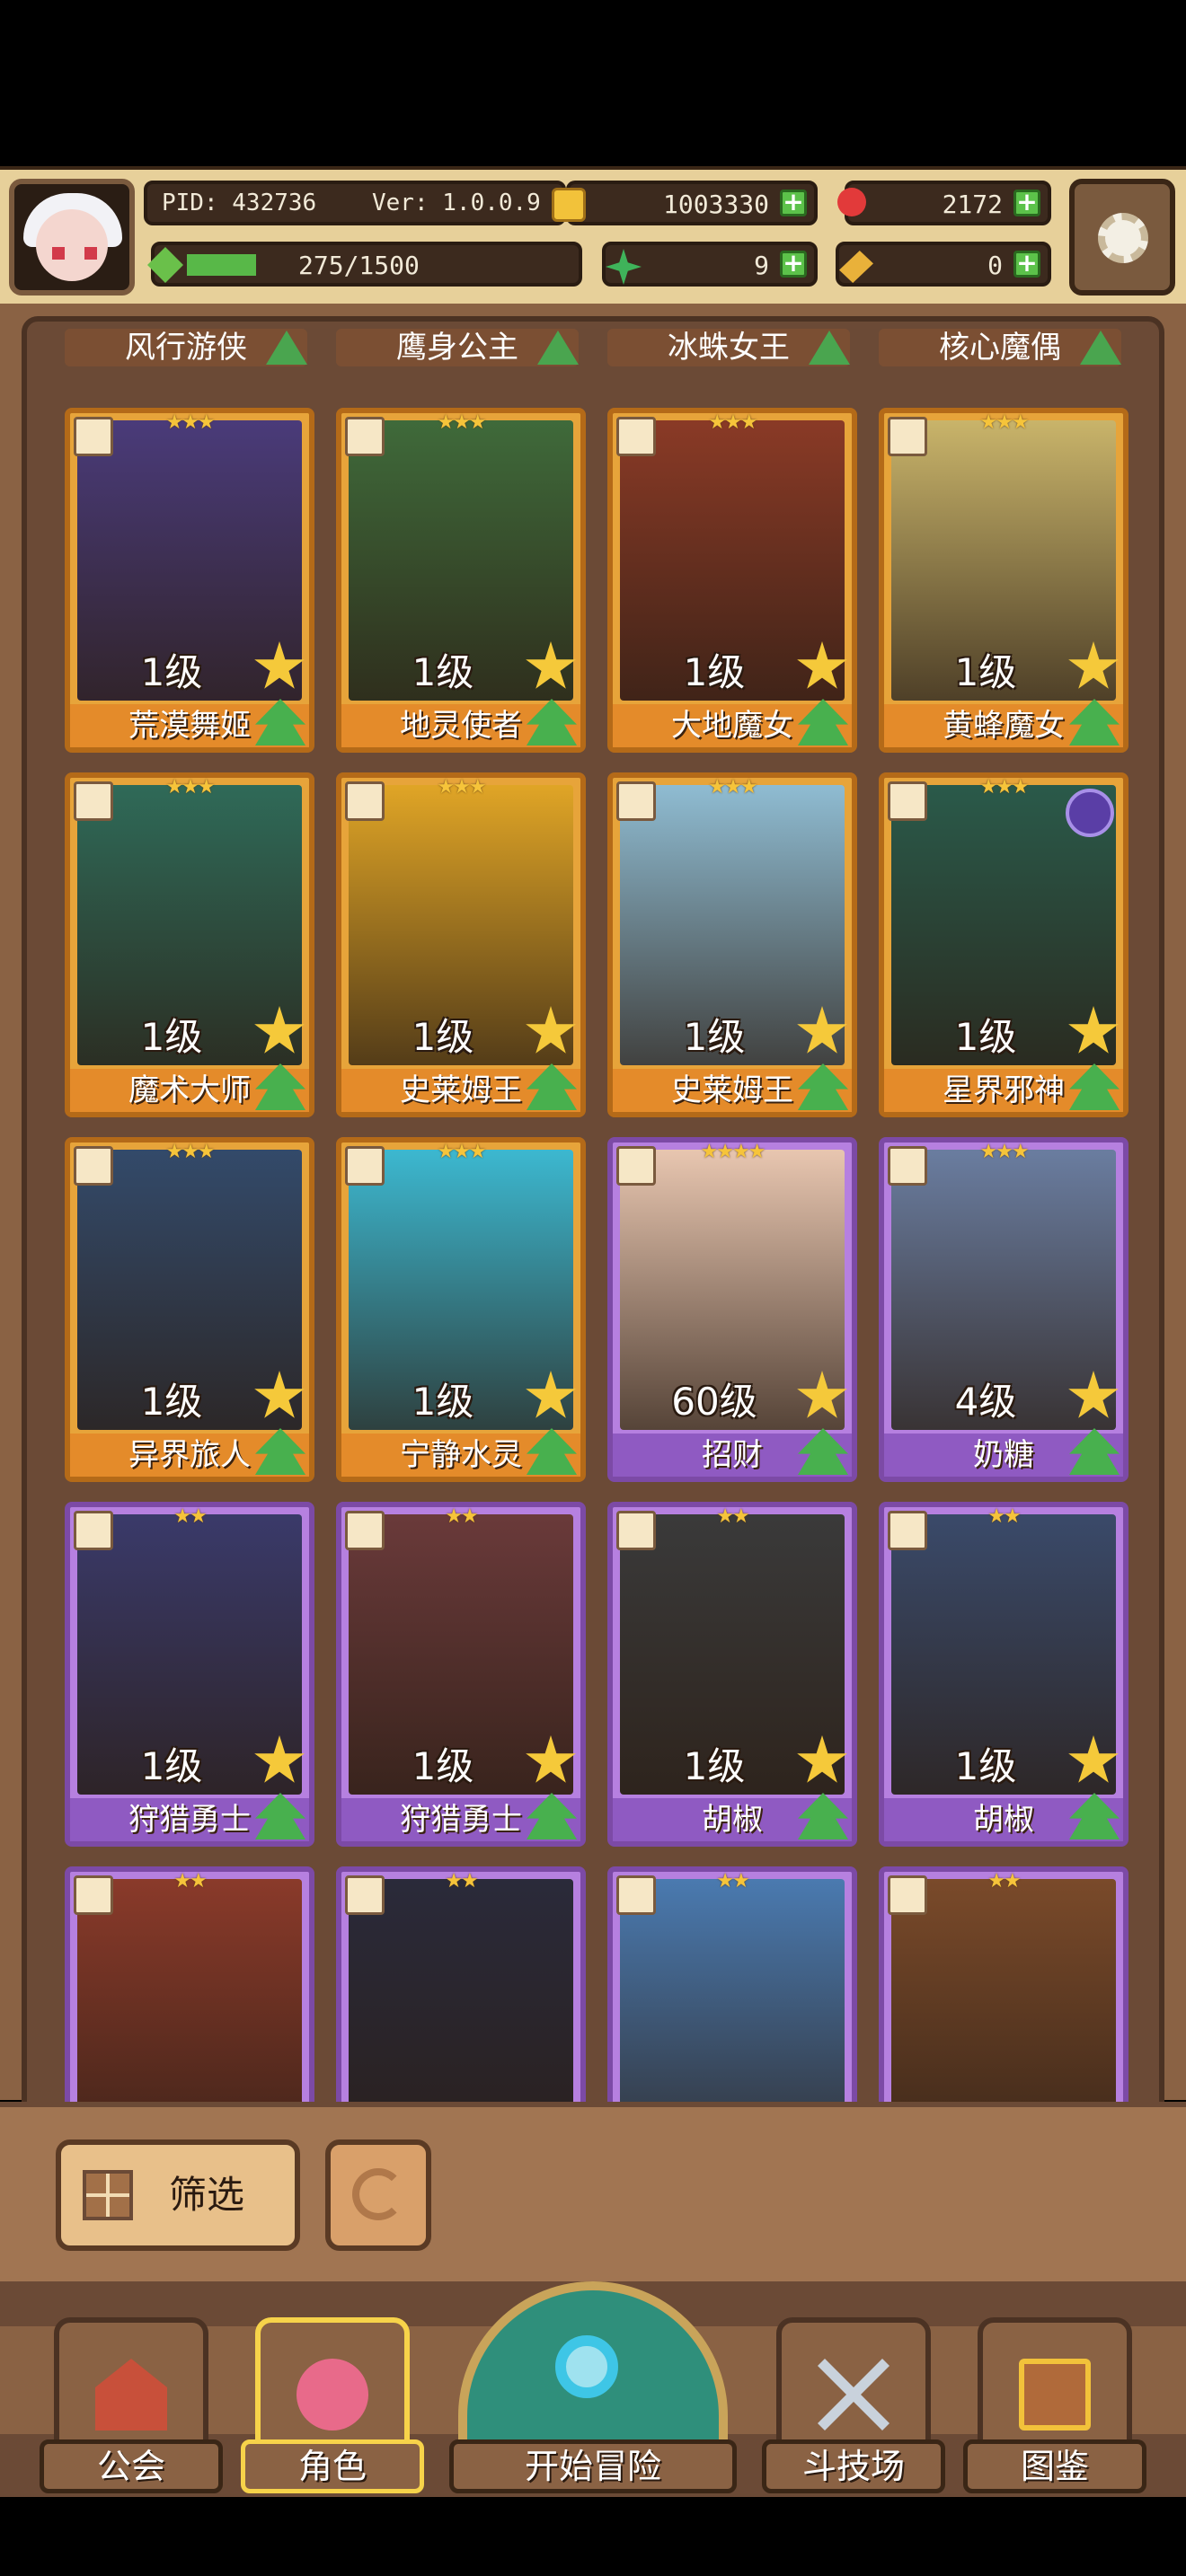 The image size is (1186, 2576). I want to click on filter-button: 筛选, so click(178, 2195).